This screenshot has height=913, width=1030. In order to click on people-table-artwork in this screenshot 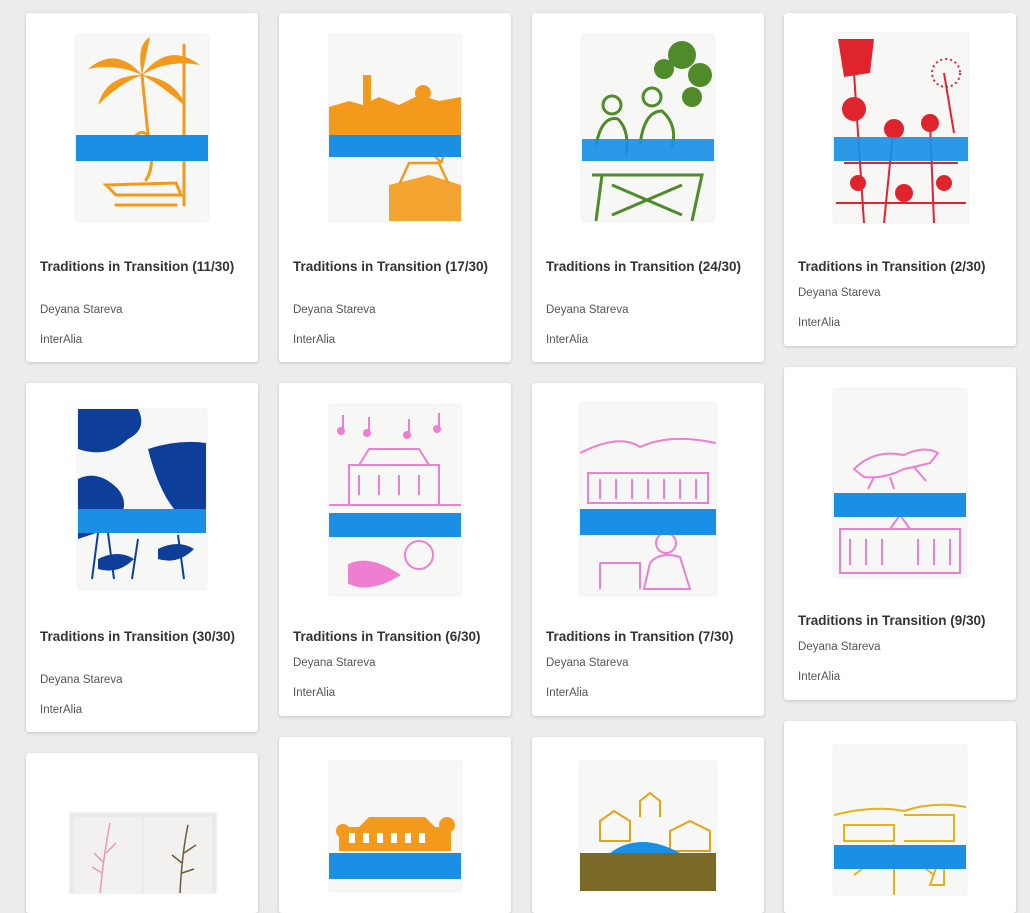, I will do `click(648, 128)`.